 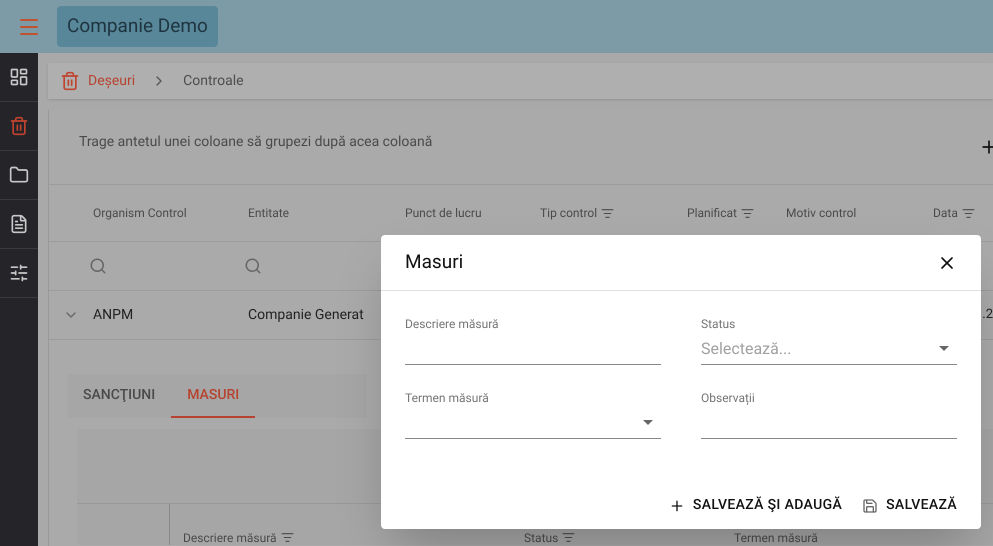 I want to click on company-title: Companie Demo, so click(x=137, y=26).